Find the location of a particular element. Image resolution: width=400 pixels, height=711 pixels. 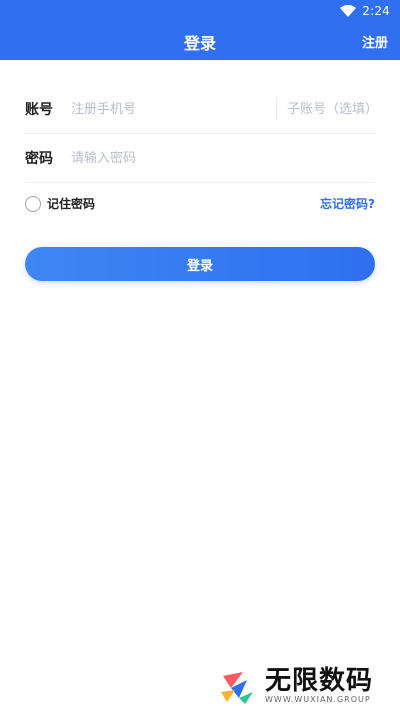

forgot-password-link: 忘记密码? is located at coordinates (347, 203).